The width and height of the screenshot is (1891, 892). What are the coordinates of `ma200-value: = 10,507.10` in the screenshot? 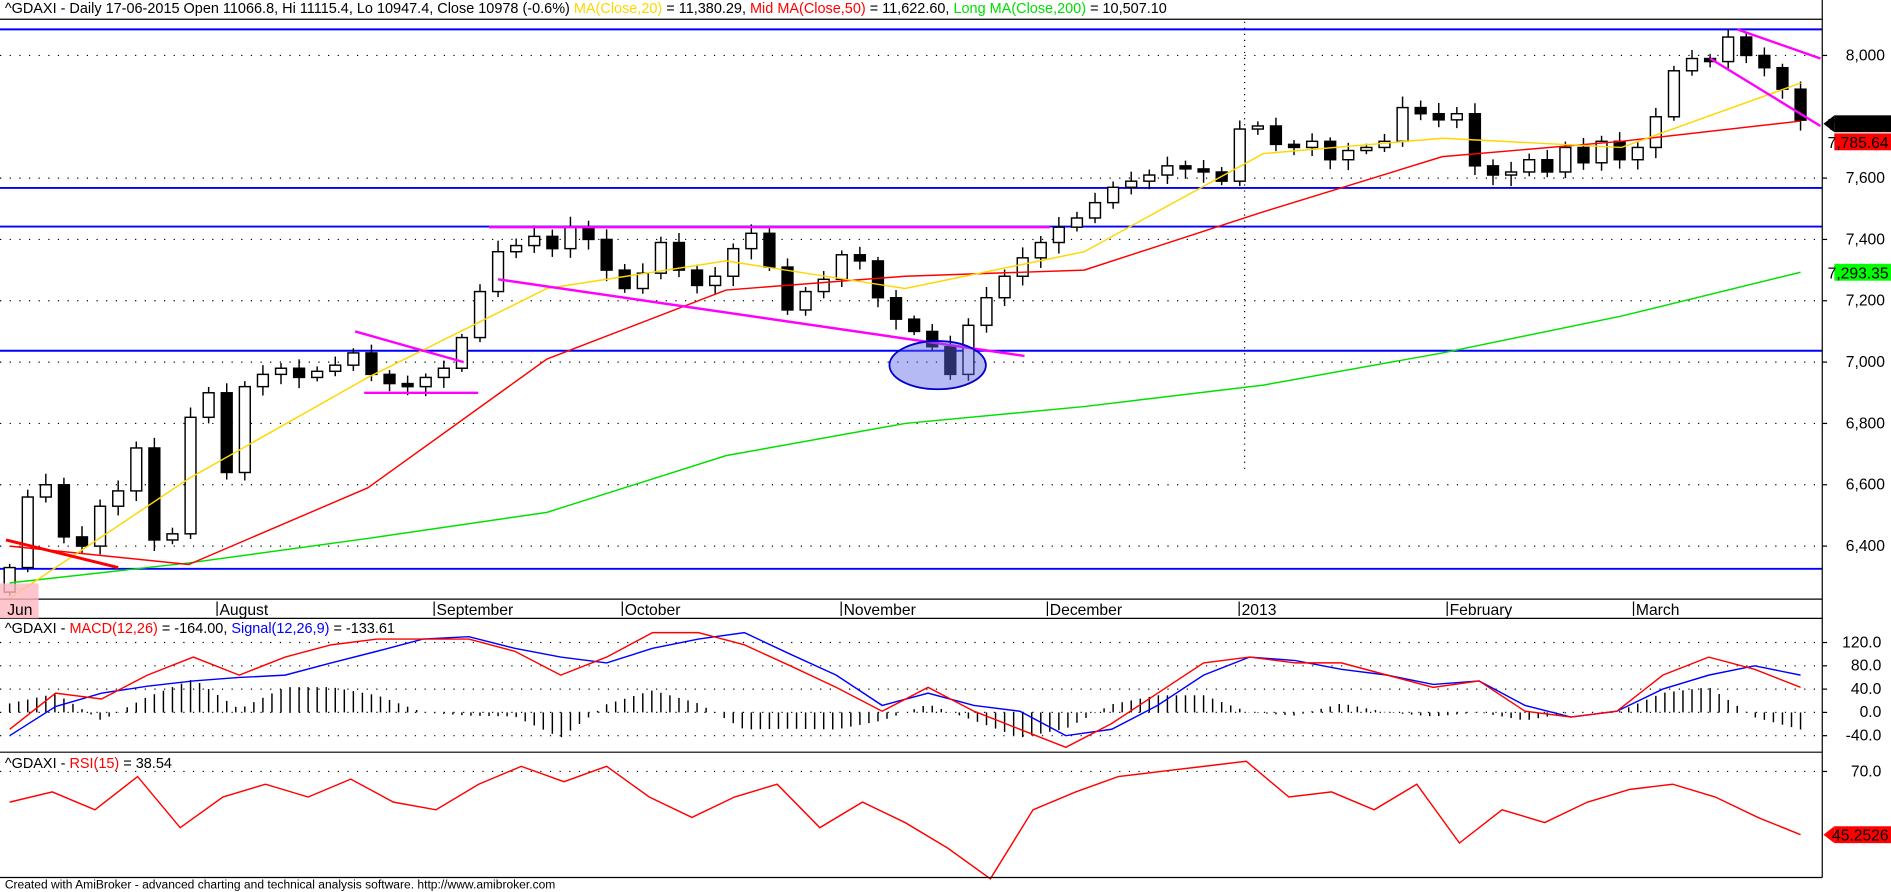 It's located at (1126, 9).